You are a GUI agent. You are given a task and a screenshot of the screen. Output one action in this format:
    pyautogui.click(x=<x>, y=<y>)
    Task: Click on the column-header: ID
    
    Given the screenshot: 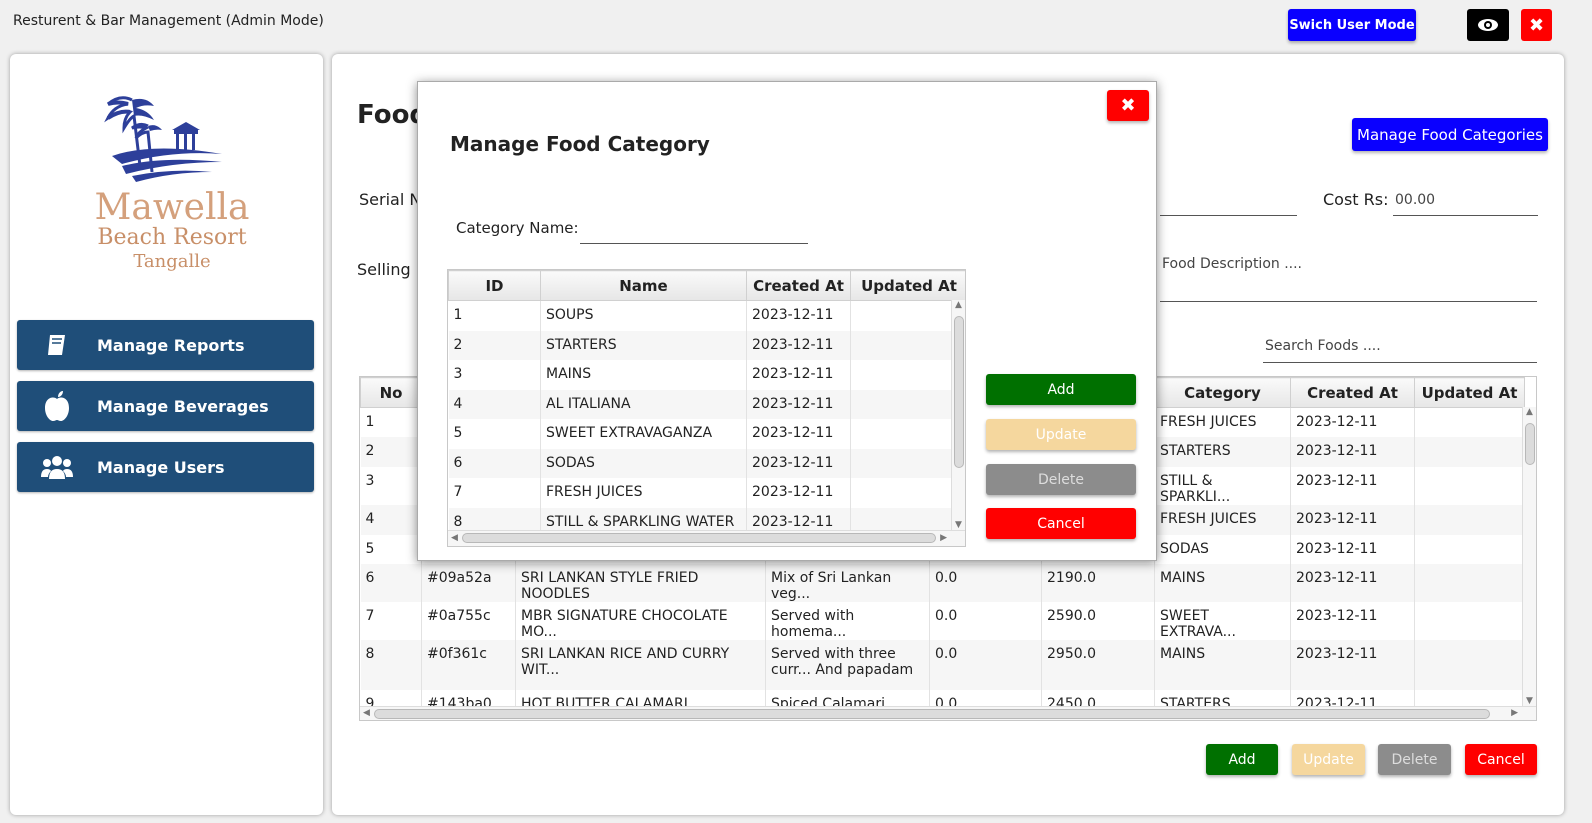 What is the action you would take?
    pyautogui.click(x=494, y=285)
    